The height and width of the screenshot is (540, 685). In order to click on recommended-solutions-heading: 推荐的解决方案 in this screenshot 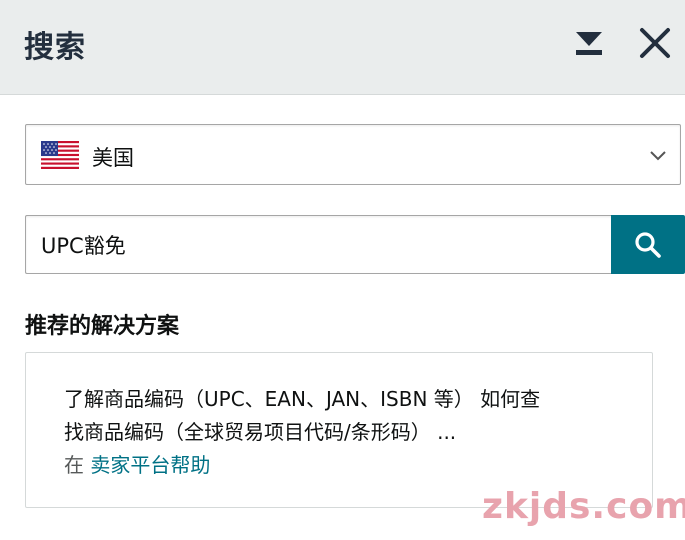, I will do `click(102, 326)`.